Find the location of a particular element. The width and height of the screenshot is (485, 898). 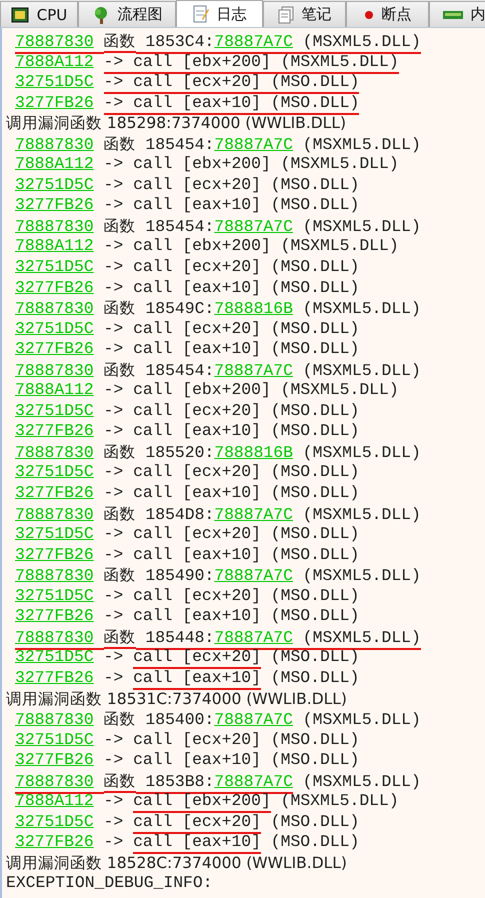

log-message: 调用漏洞函数 18531C:7374000 (WWLIB.DLL) is located at coordinates (176, 699).